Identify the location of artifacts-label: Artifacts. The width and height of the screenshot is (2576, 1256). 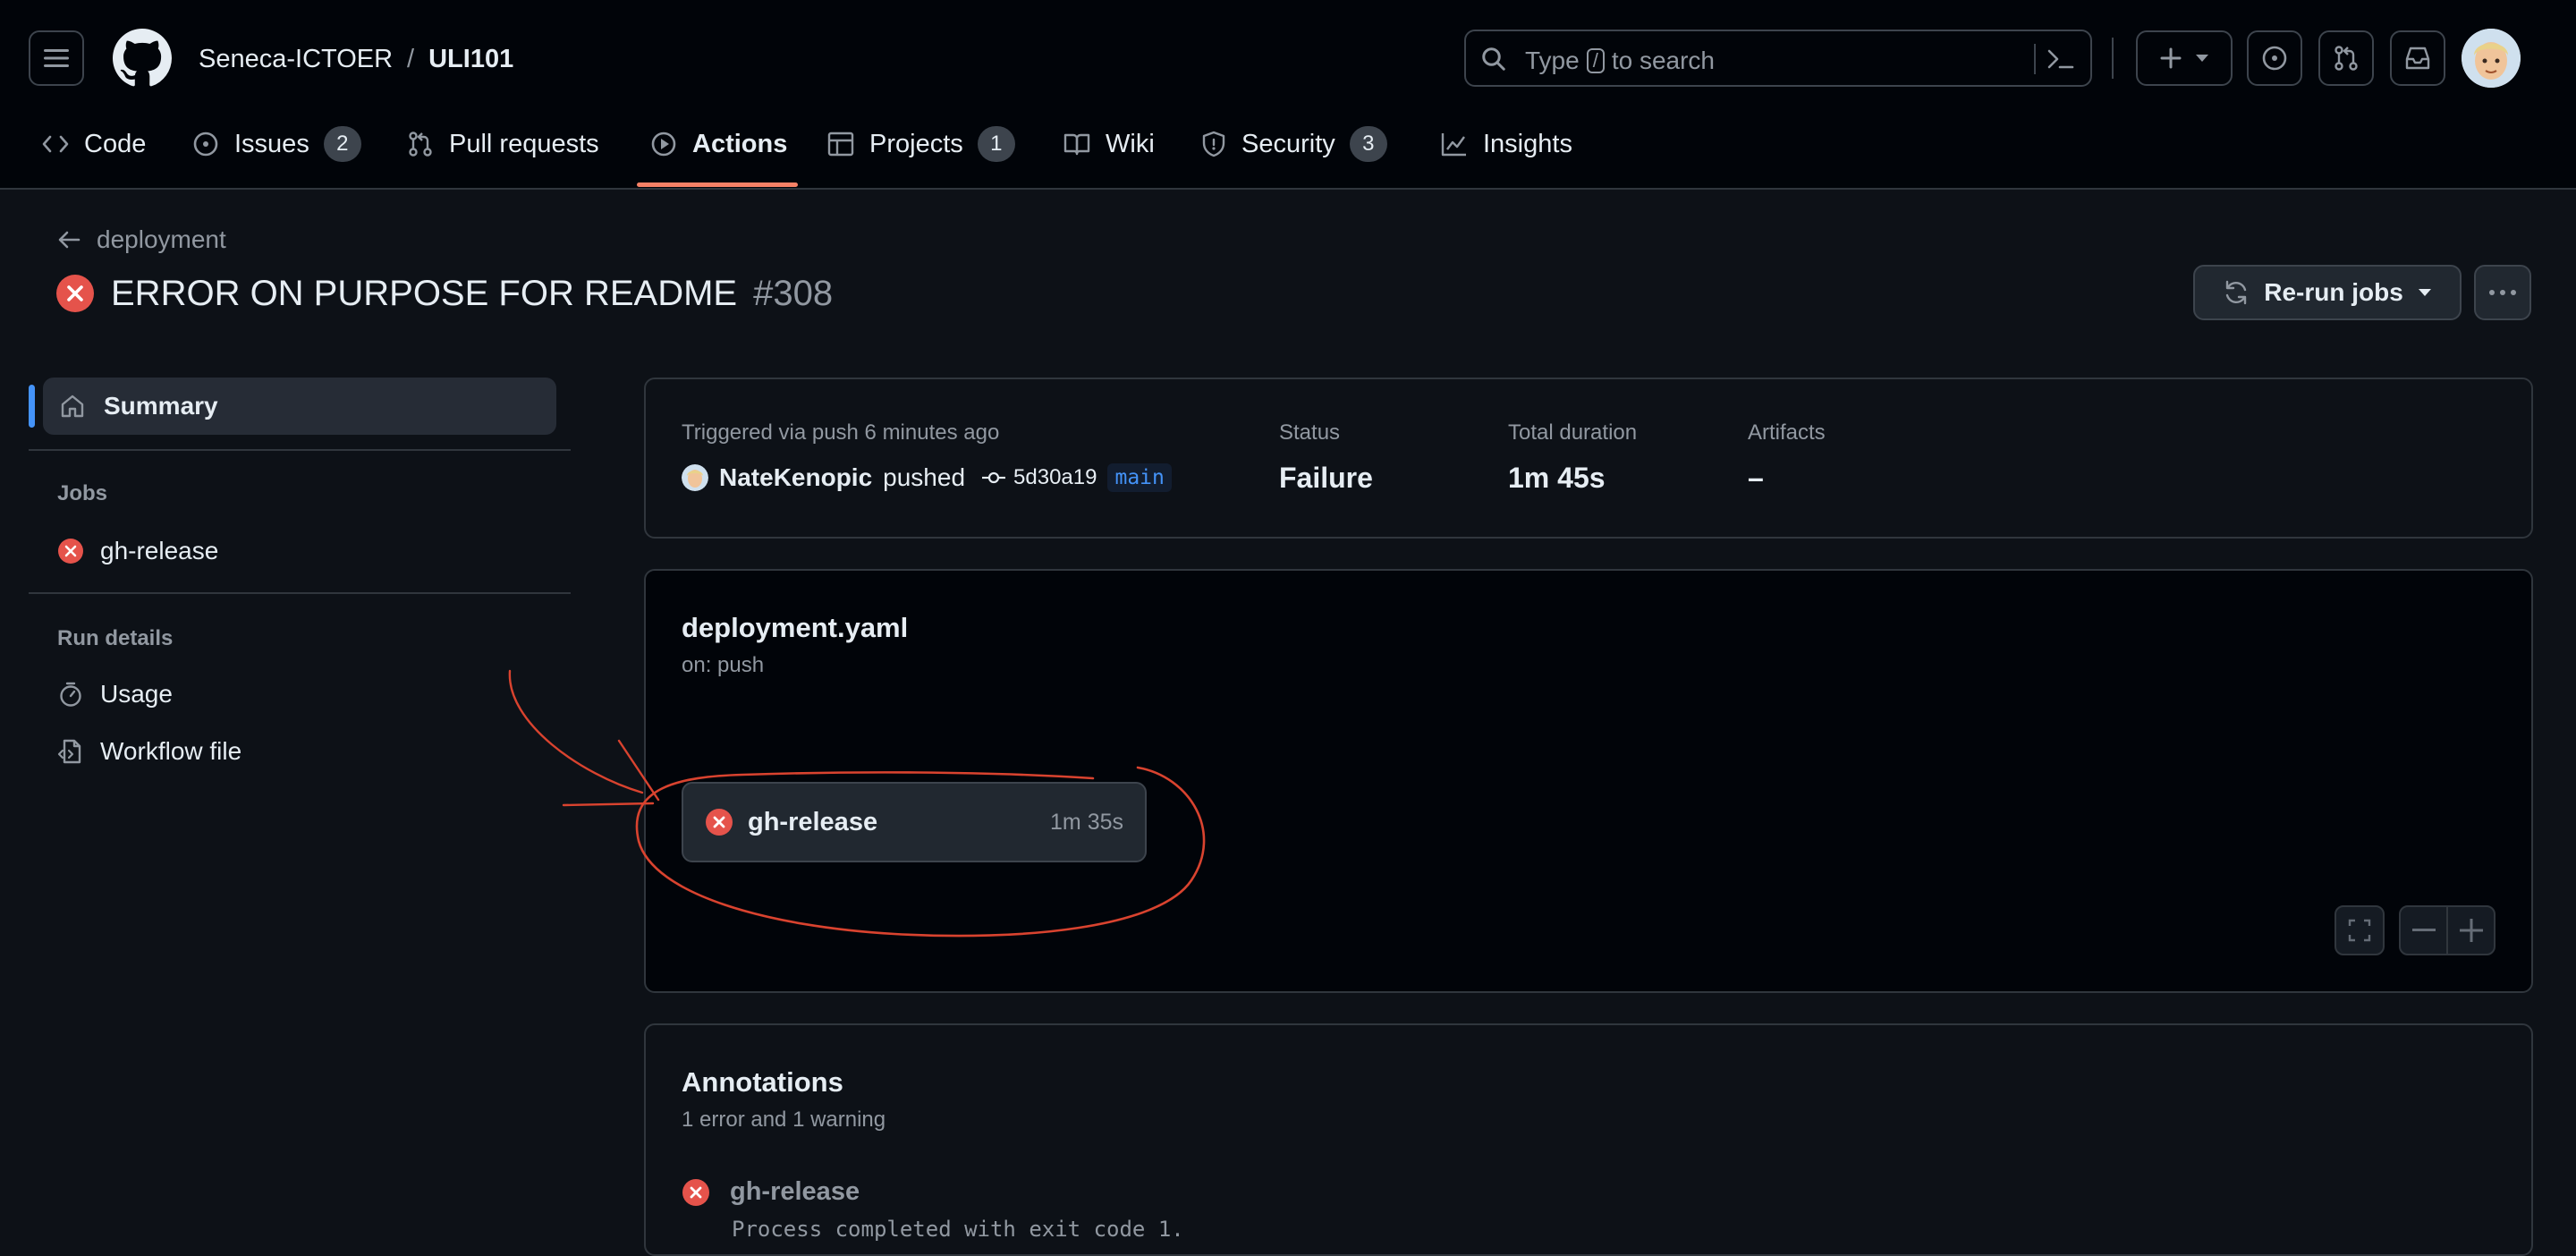
(1787, 432).